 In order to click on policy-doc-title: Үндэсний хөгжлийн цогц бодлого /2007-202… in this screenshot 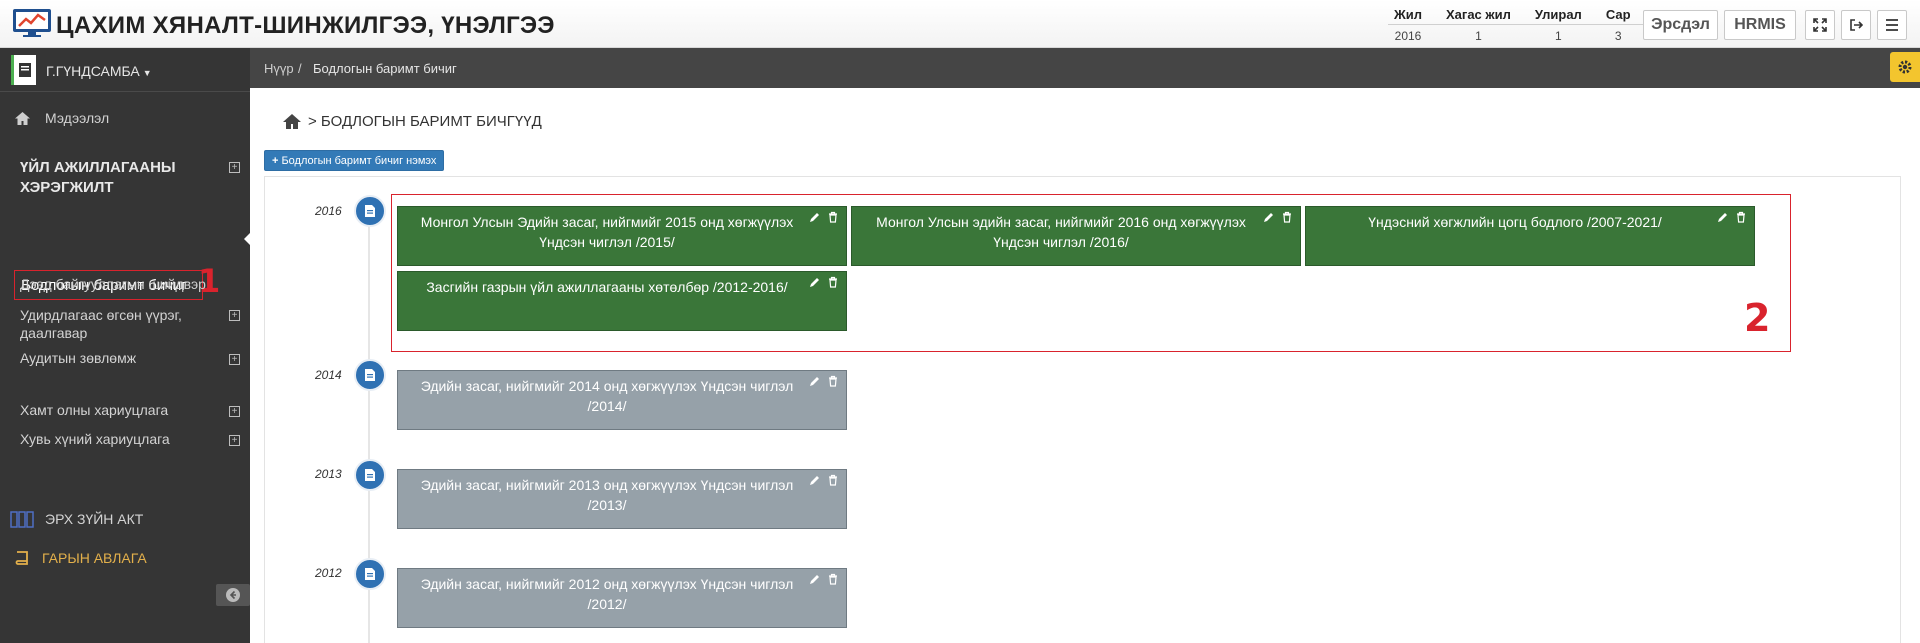, I will do `click(1515, 222)`.